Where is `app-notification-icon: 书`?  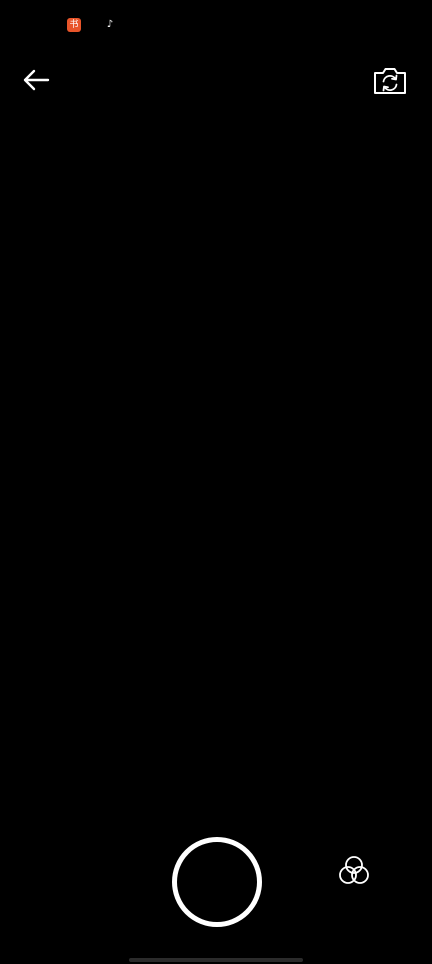
app-notification-icon: 书 is located at coordinates (74, 25).